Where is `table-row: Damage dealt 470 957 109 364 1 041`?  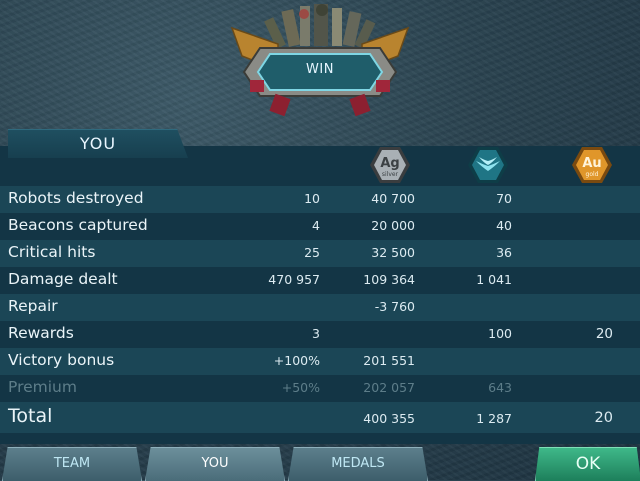
table-row: Damage dealt 470 957 109 364 1 041 is located at coordinates (320, 280).